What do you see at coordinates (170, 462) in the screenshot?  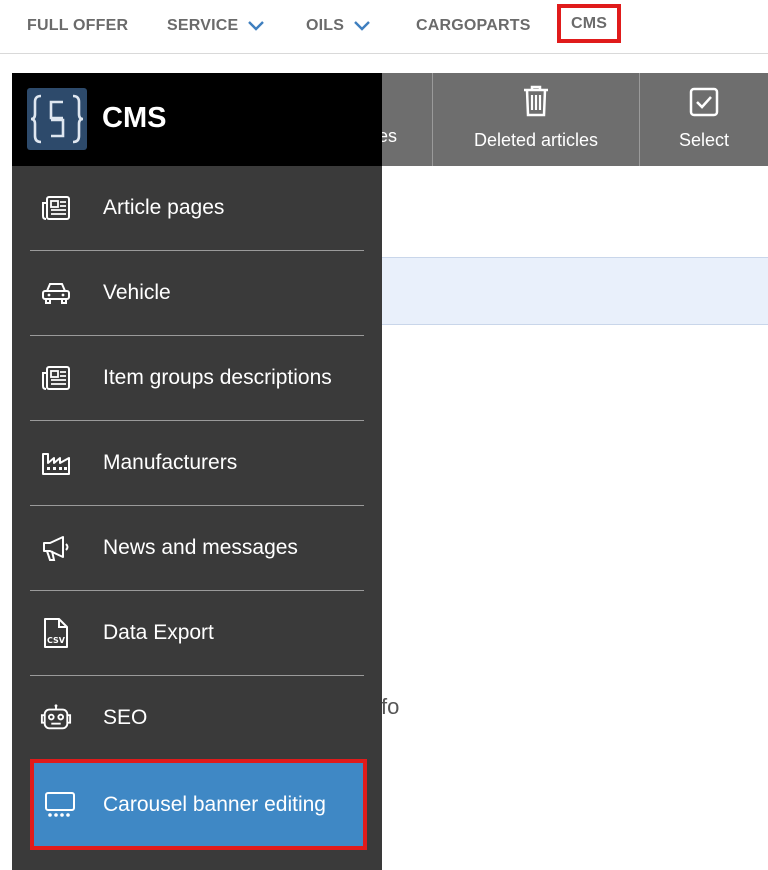 I see `menu-item-label: Manufacturers` at bounding box center [170, 462].